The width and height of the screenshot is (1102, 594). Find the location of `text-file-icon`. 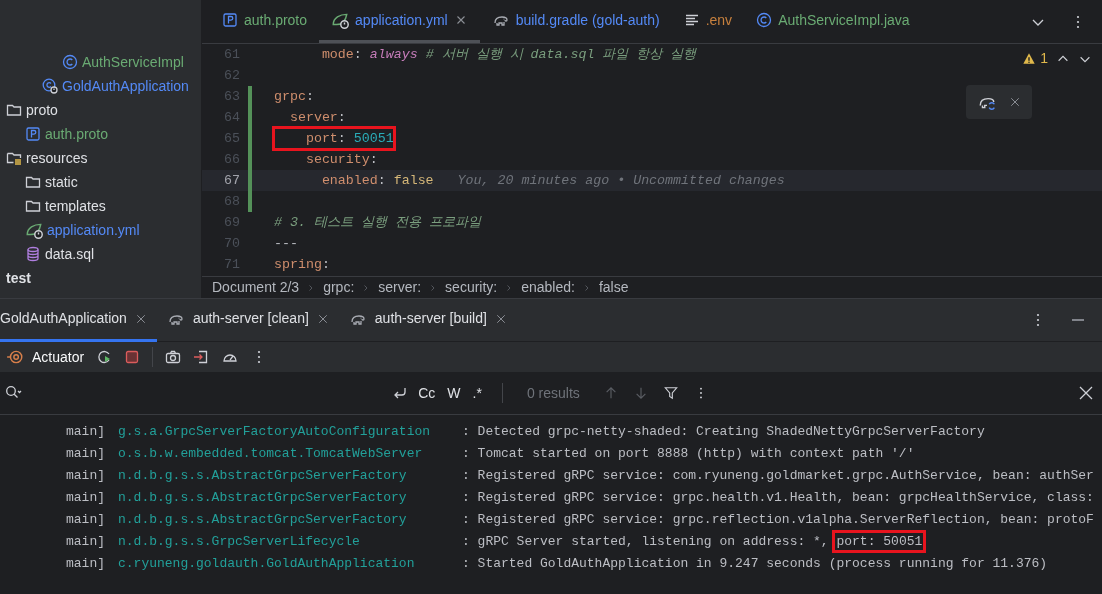

text-file-icon is located at coordinates (691, 20).